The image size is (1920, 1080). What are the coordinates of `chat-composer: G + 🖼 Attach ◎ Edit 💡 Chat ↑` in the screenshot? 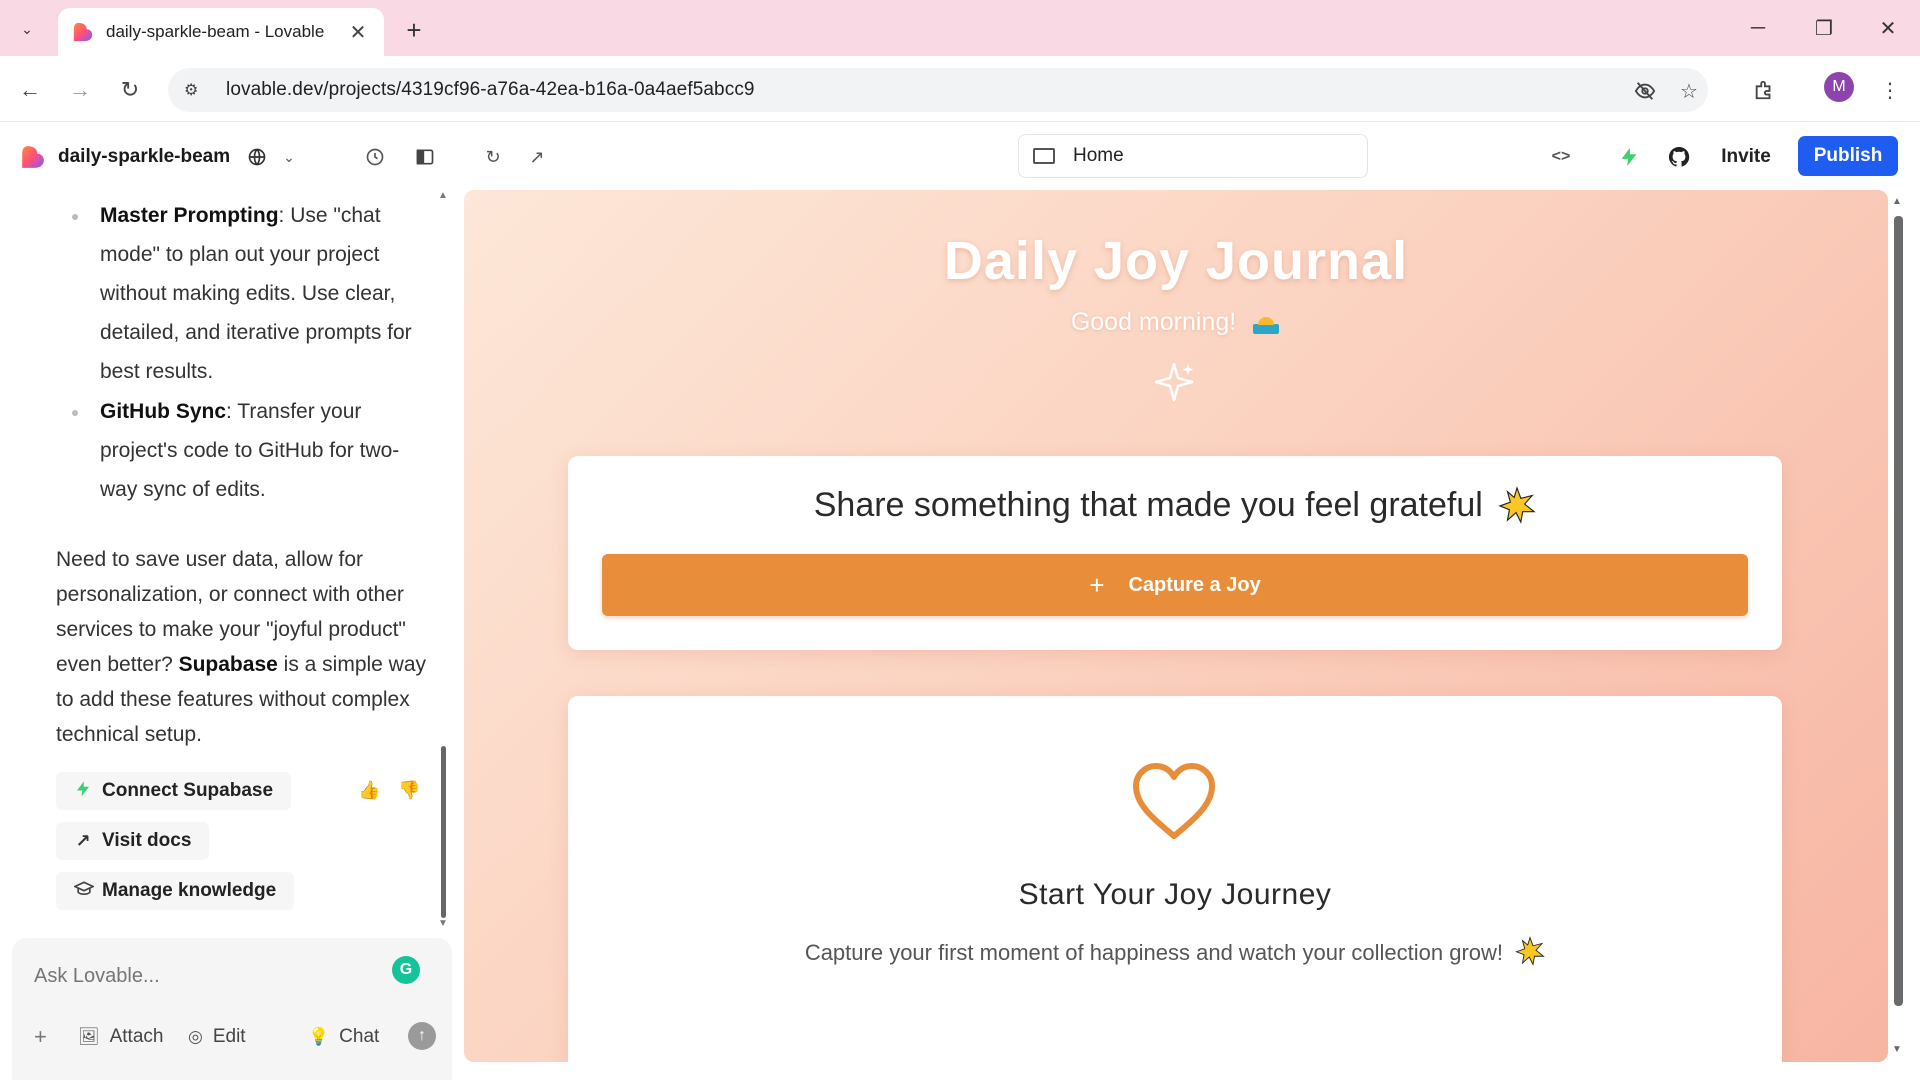 It's located at (232, 1009).